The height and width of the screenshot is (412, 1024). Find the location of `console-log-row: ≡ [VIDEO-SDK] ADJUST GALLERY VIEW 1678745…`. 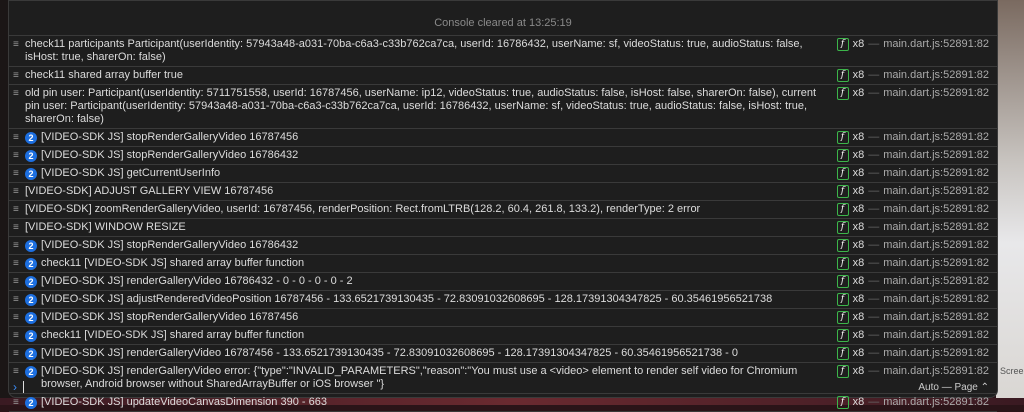

console-log-row: ≡ [VIDEO-SDK] ADJUST GALLERY VIEW 1678745… is located at coordinates (503, 192).